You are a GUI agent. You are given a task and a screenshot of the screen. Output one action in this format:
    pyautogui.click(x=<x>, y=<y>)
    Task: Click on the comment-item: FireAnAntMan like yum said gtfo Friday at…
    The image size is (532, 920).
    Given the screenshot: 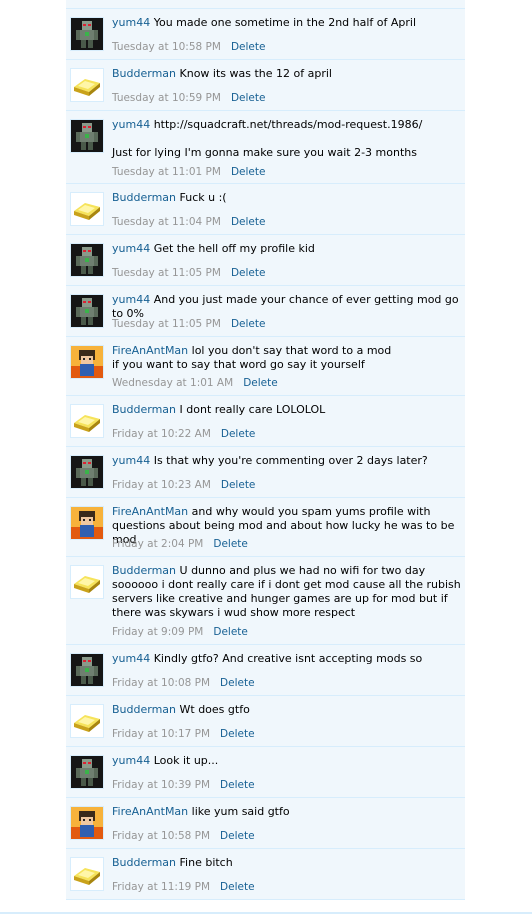 What is the action you would take?
    pyautogui.click(x=265, y=823)
    